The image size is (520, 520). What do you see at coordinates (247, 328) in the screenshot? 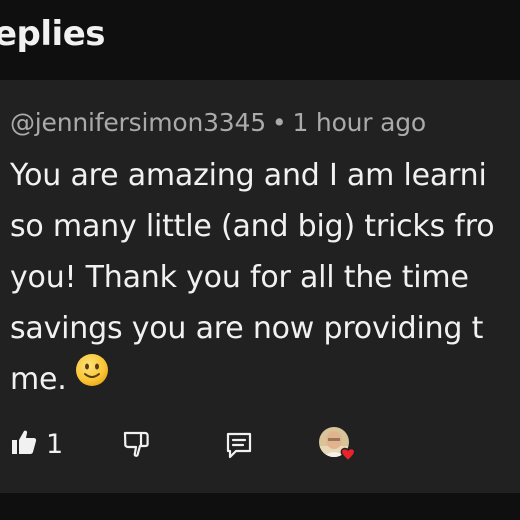
I see `comment-line: savings you are now providing t` at bounding box center [247, 328].